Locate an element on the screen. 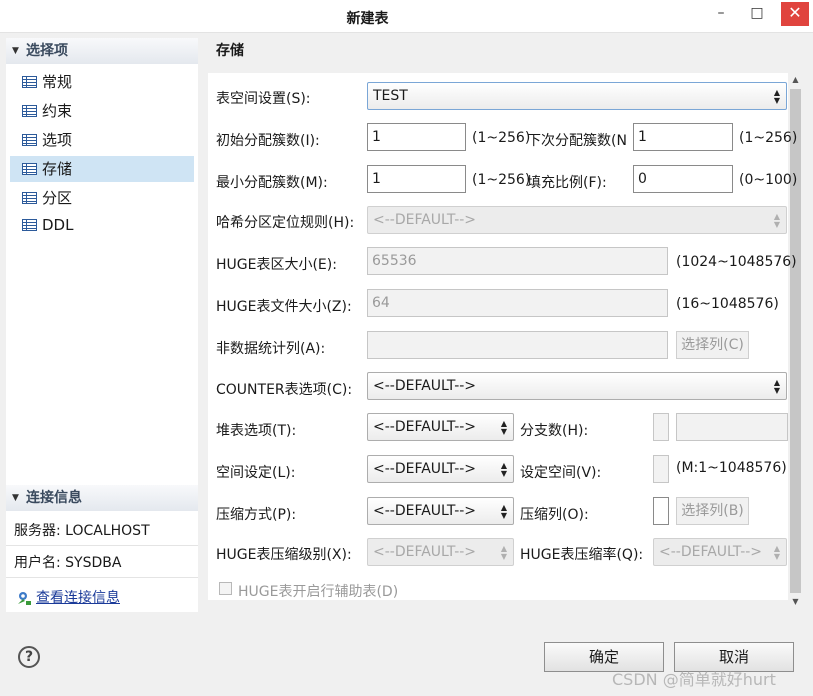 The width and height of the screenshot is (813, 696). set-space-range: (M:1~1048576) is located at coordinates (731, 468).